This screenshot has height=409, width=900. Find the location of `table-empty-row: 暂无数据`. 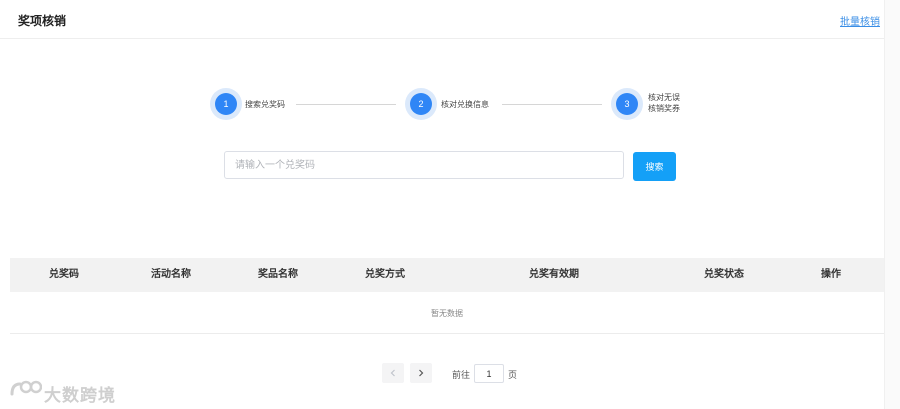

table-empty-row: 暂无数据 is located at coordinates (447, 313).